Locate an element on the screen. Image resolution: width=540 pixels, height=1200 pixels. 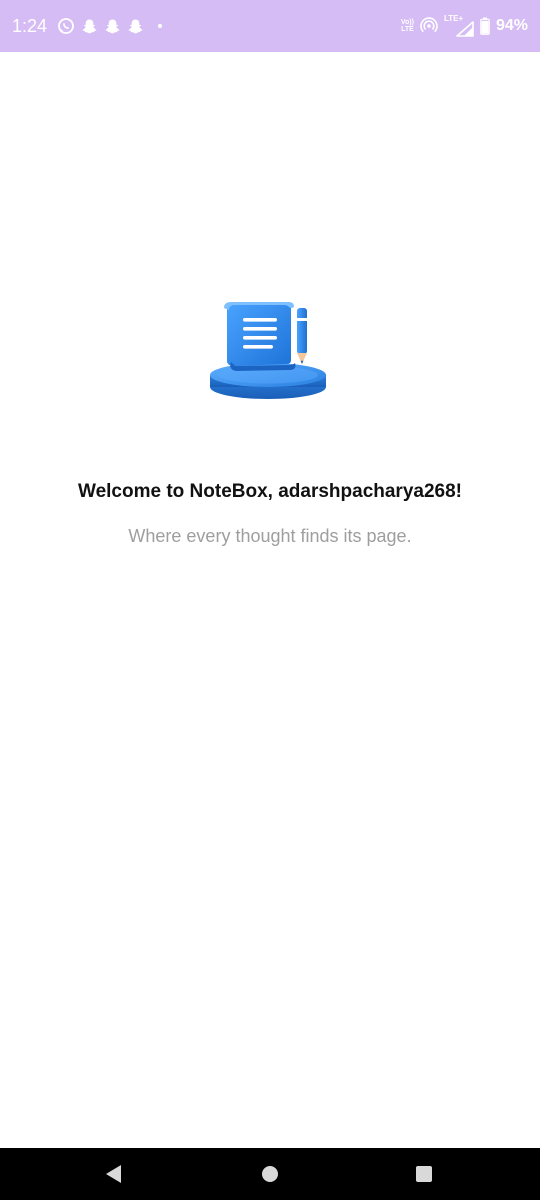
lte-signal-icon: LTE+ is located at coordinates (459, 26).